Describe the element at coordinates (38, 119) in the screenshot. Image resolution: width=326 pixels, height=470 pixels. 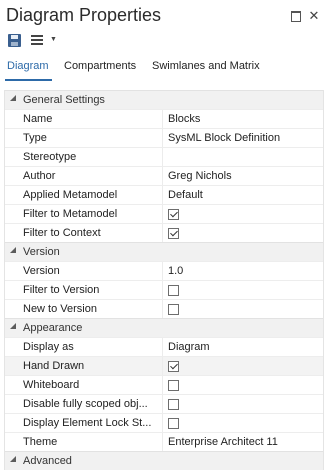
I see `property-name: Name` at that location.